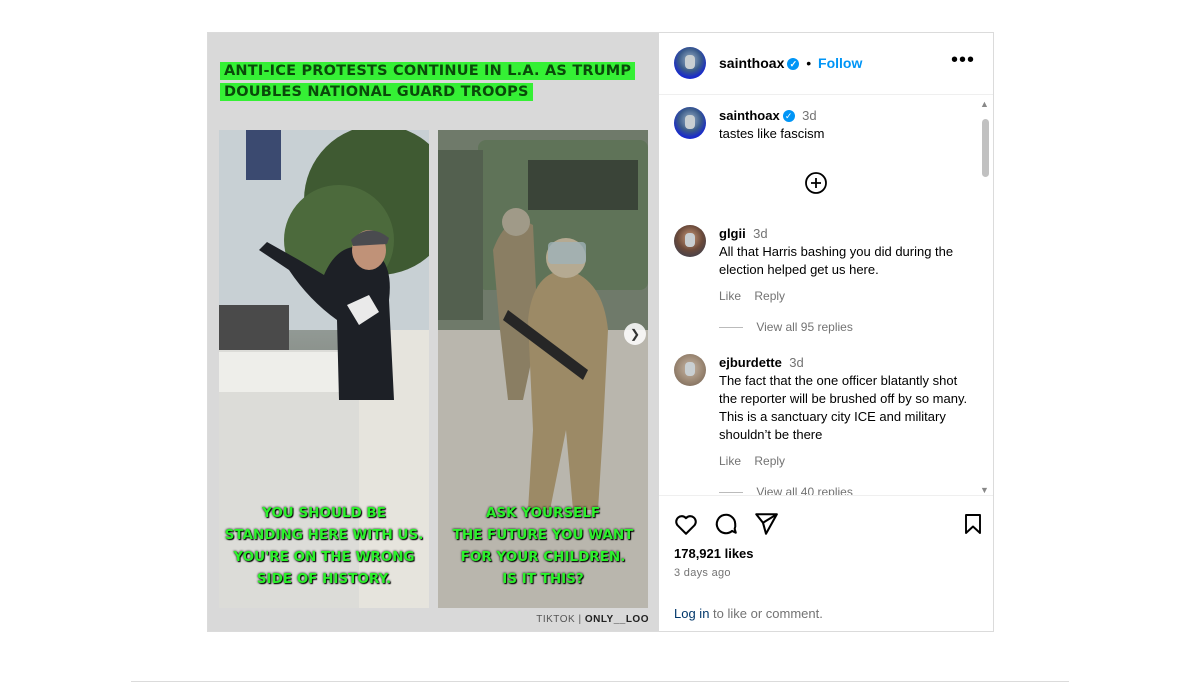 This screenshot has height=683, width=1201. I want to click on plus-circle-icon, so click(816, 183).